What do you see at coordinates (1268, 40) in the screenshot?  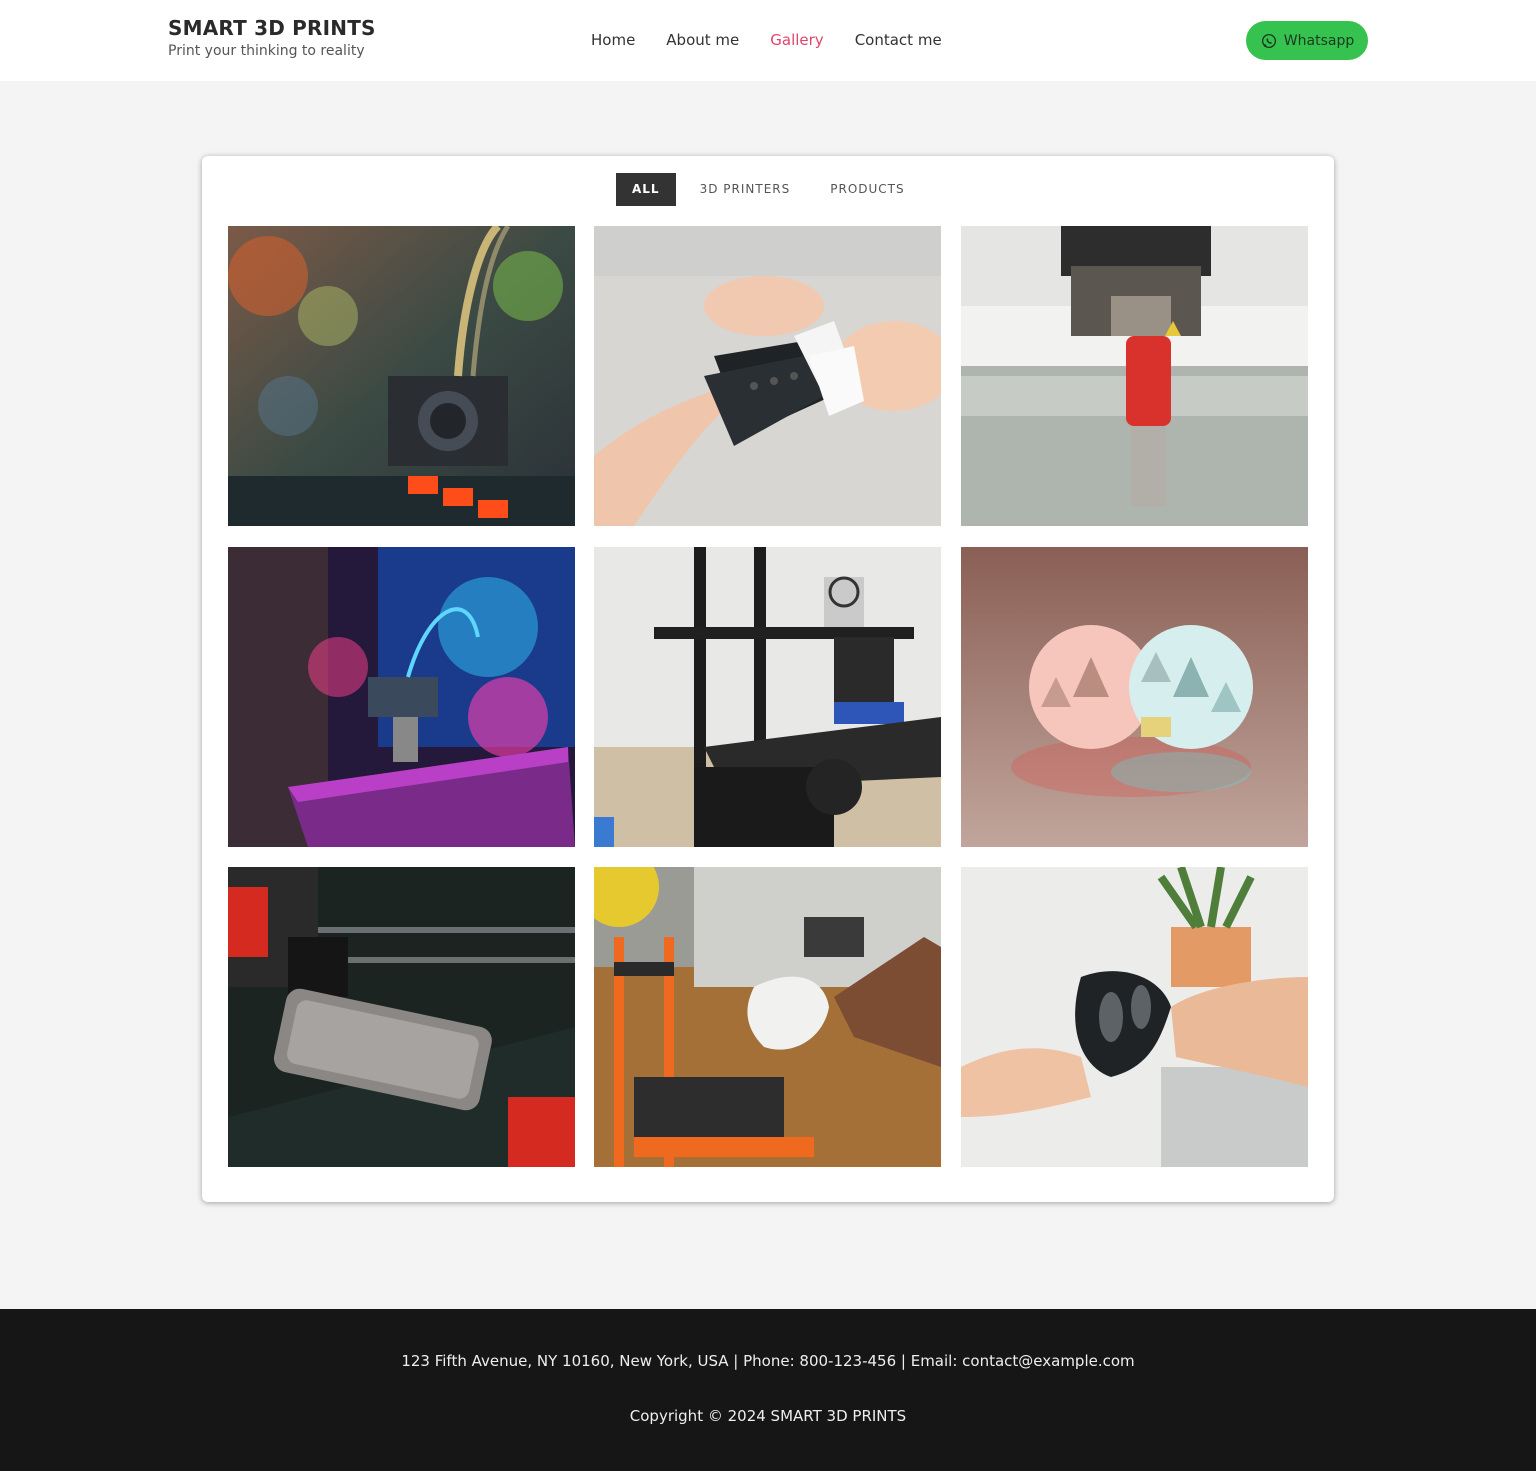 I see `whatsapp-icon` at bounding box center [1268, 40].